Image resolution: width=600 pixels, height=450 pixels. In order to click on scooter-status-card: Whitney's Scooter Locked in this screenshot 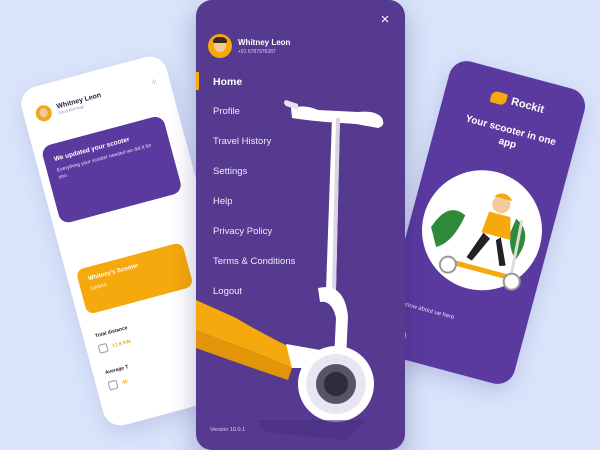, I will do `click(134, 278)`.